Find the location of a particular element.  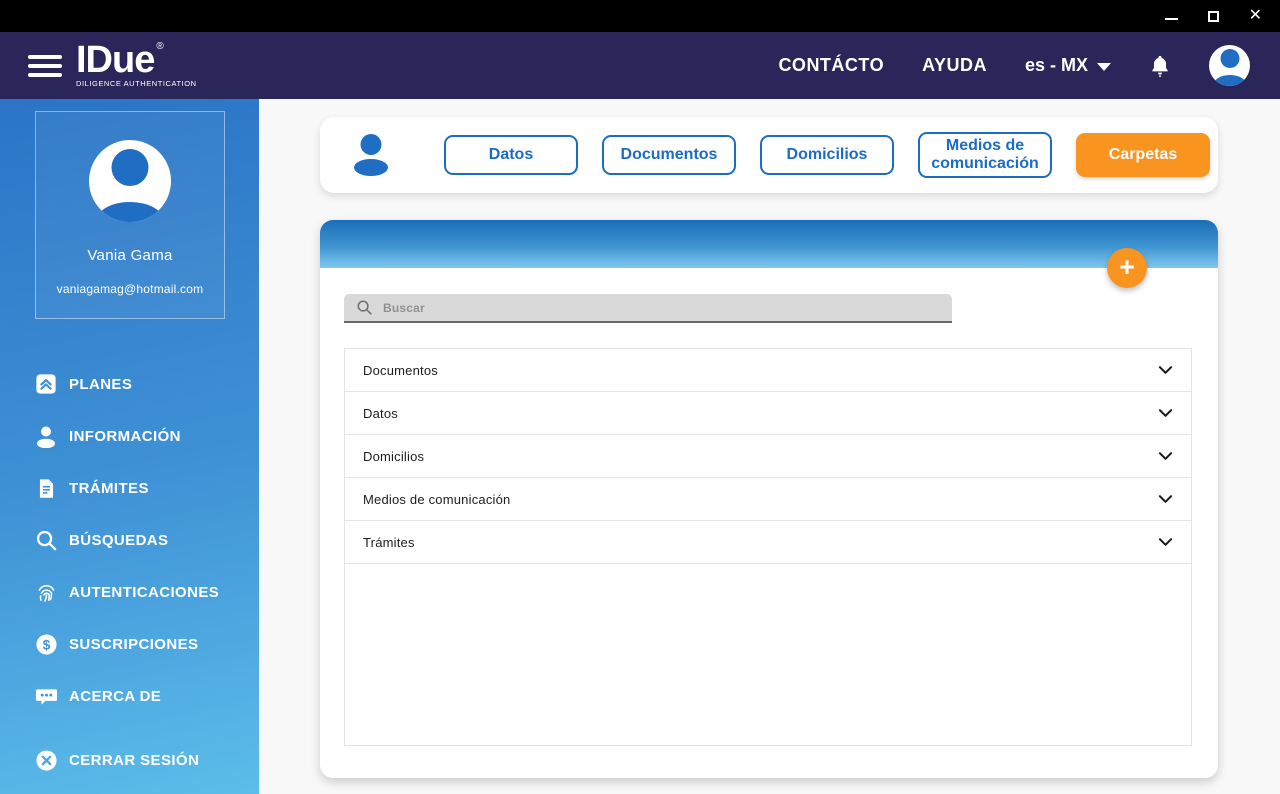

accordion-row-domicilios: Domicilios is located at coordinates (768, 456).